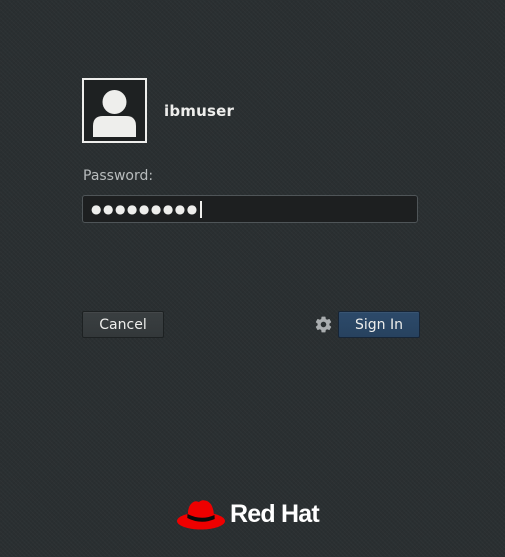 Image resolution: width=505 pixels, height=557 pixels. I want to click on password-masked-value: ●●●●●●●●●, so click(145, 209).